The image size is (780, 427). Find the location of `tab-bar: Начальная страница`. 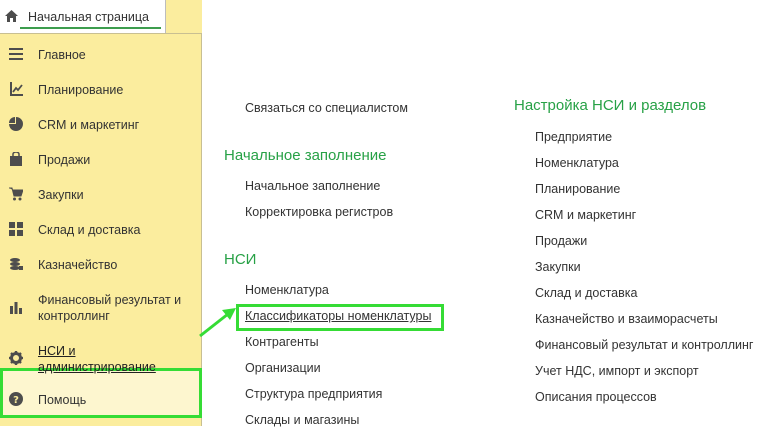

tab-bar: Начальная страница is located at coordinates (101, 17).